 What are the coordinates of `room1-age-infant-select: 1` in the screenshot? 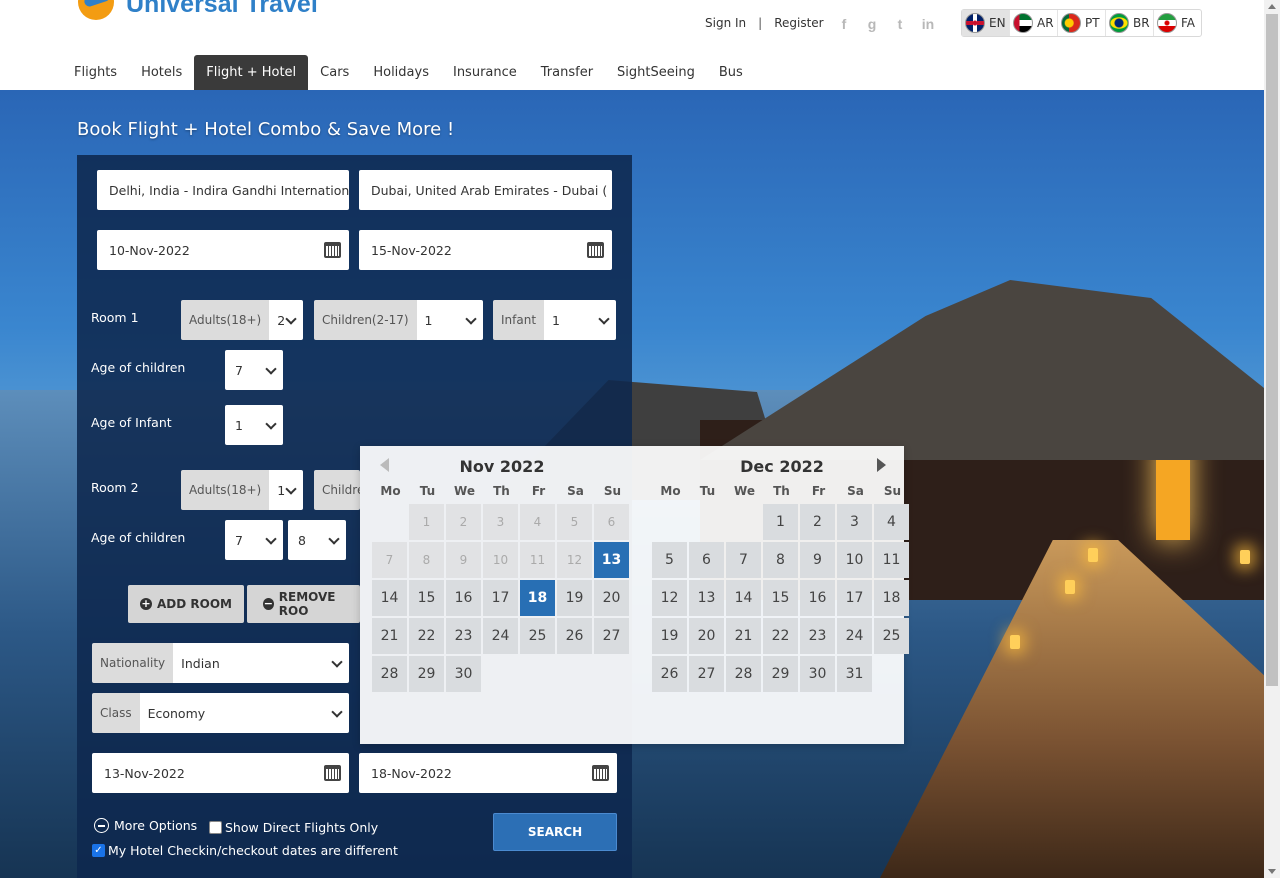 It's located at (254, 425).